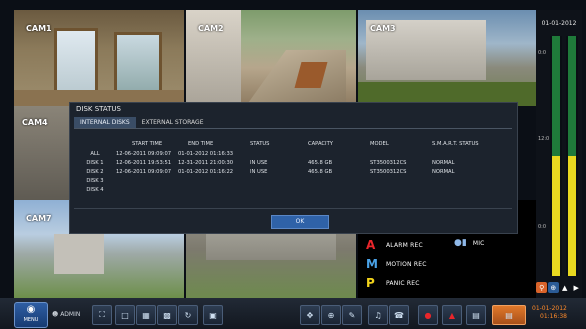 The width and height of the screenshot is (586, 329). What do you see at coordinates (293, 128) in the screenshot?
I see `tab-divider` at bounding box center [293, 128].